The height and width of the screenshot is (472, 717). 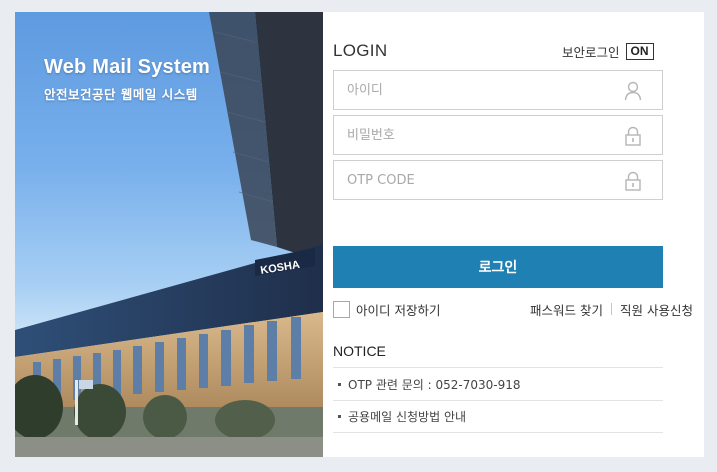 I want to click on save-id-checkbox, so click(x=341, y=309).